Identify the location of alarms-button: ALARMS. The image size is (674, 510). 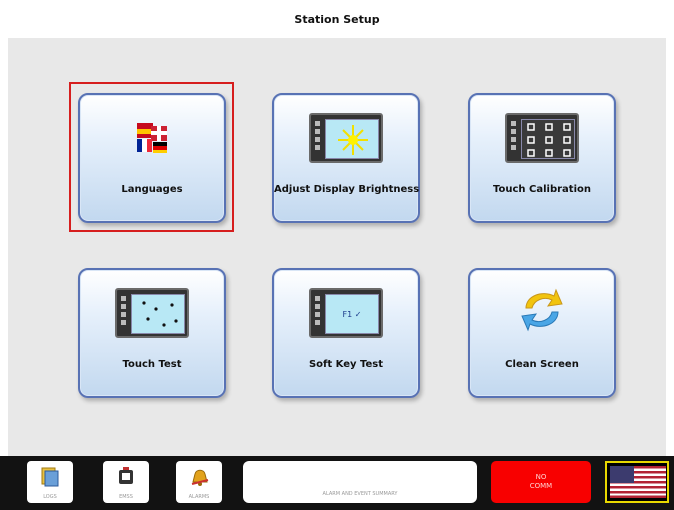
(199, 482).